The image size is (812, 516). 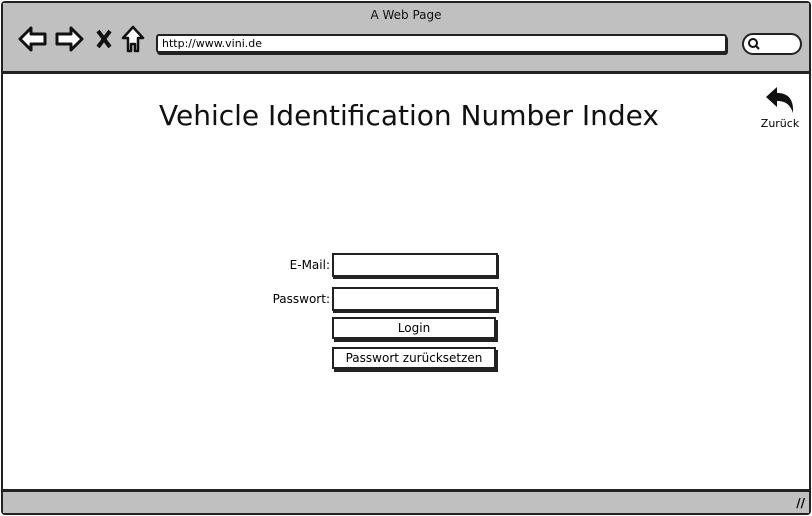 I want to click on email-label: E-Mail:, so click(x=309, y=265).